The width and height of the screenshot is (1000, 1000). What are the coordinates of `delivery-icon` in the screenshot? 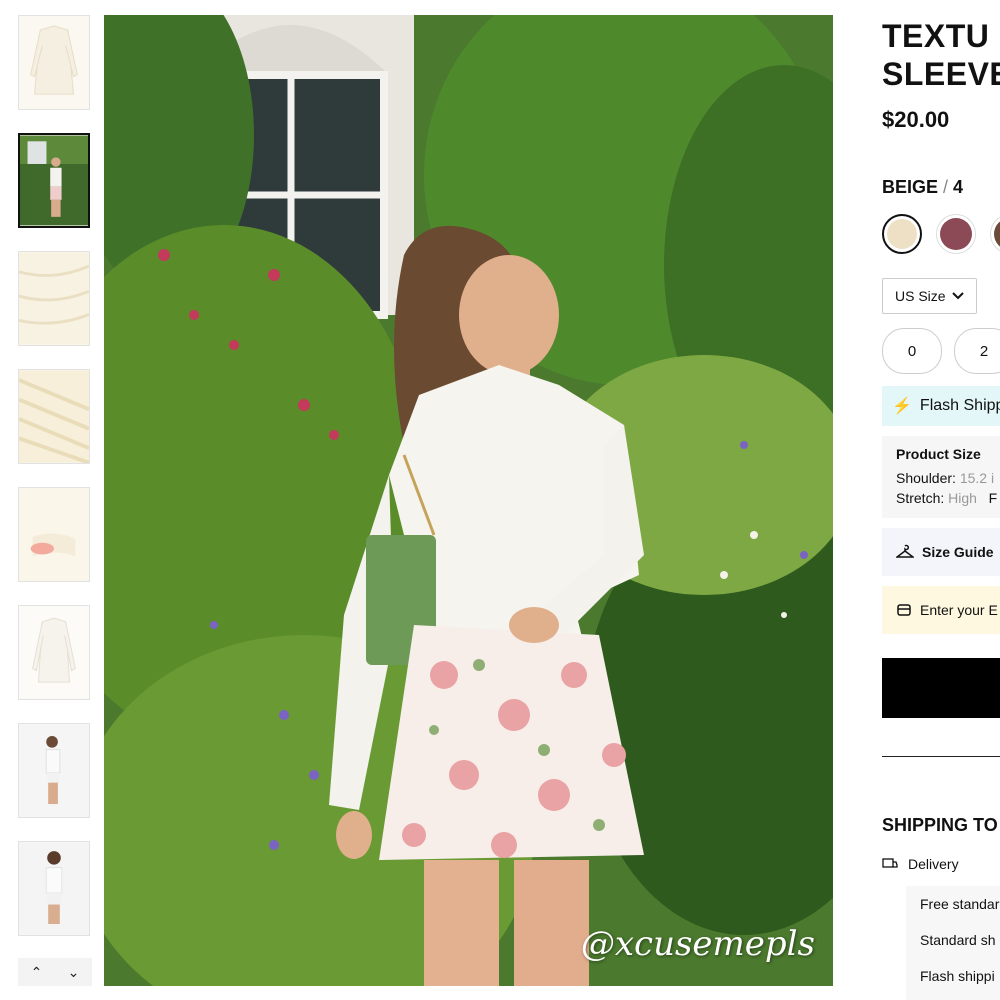 It's located at (890, 863).